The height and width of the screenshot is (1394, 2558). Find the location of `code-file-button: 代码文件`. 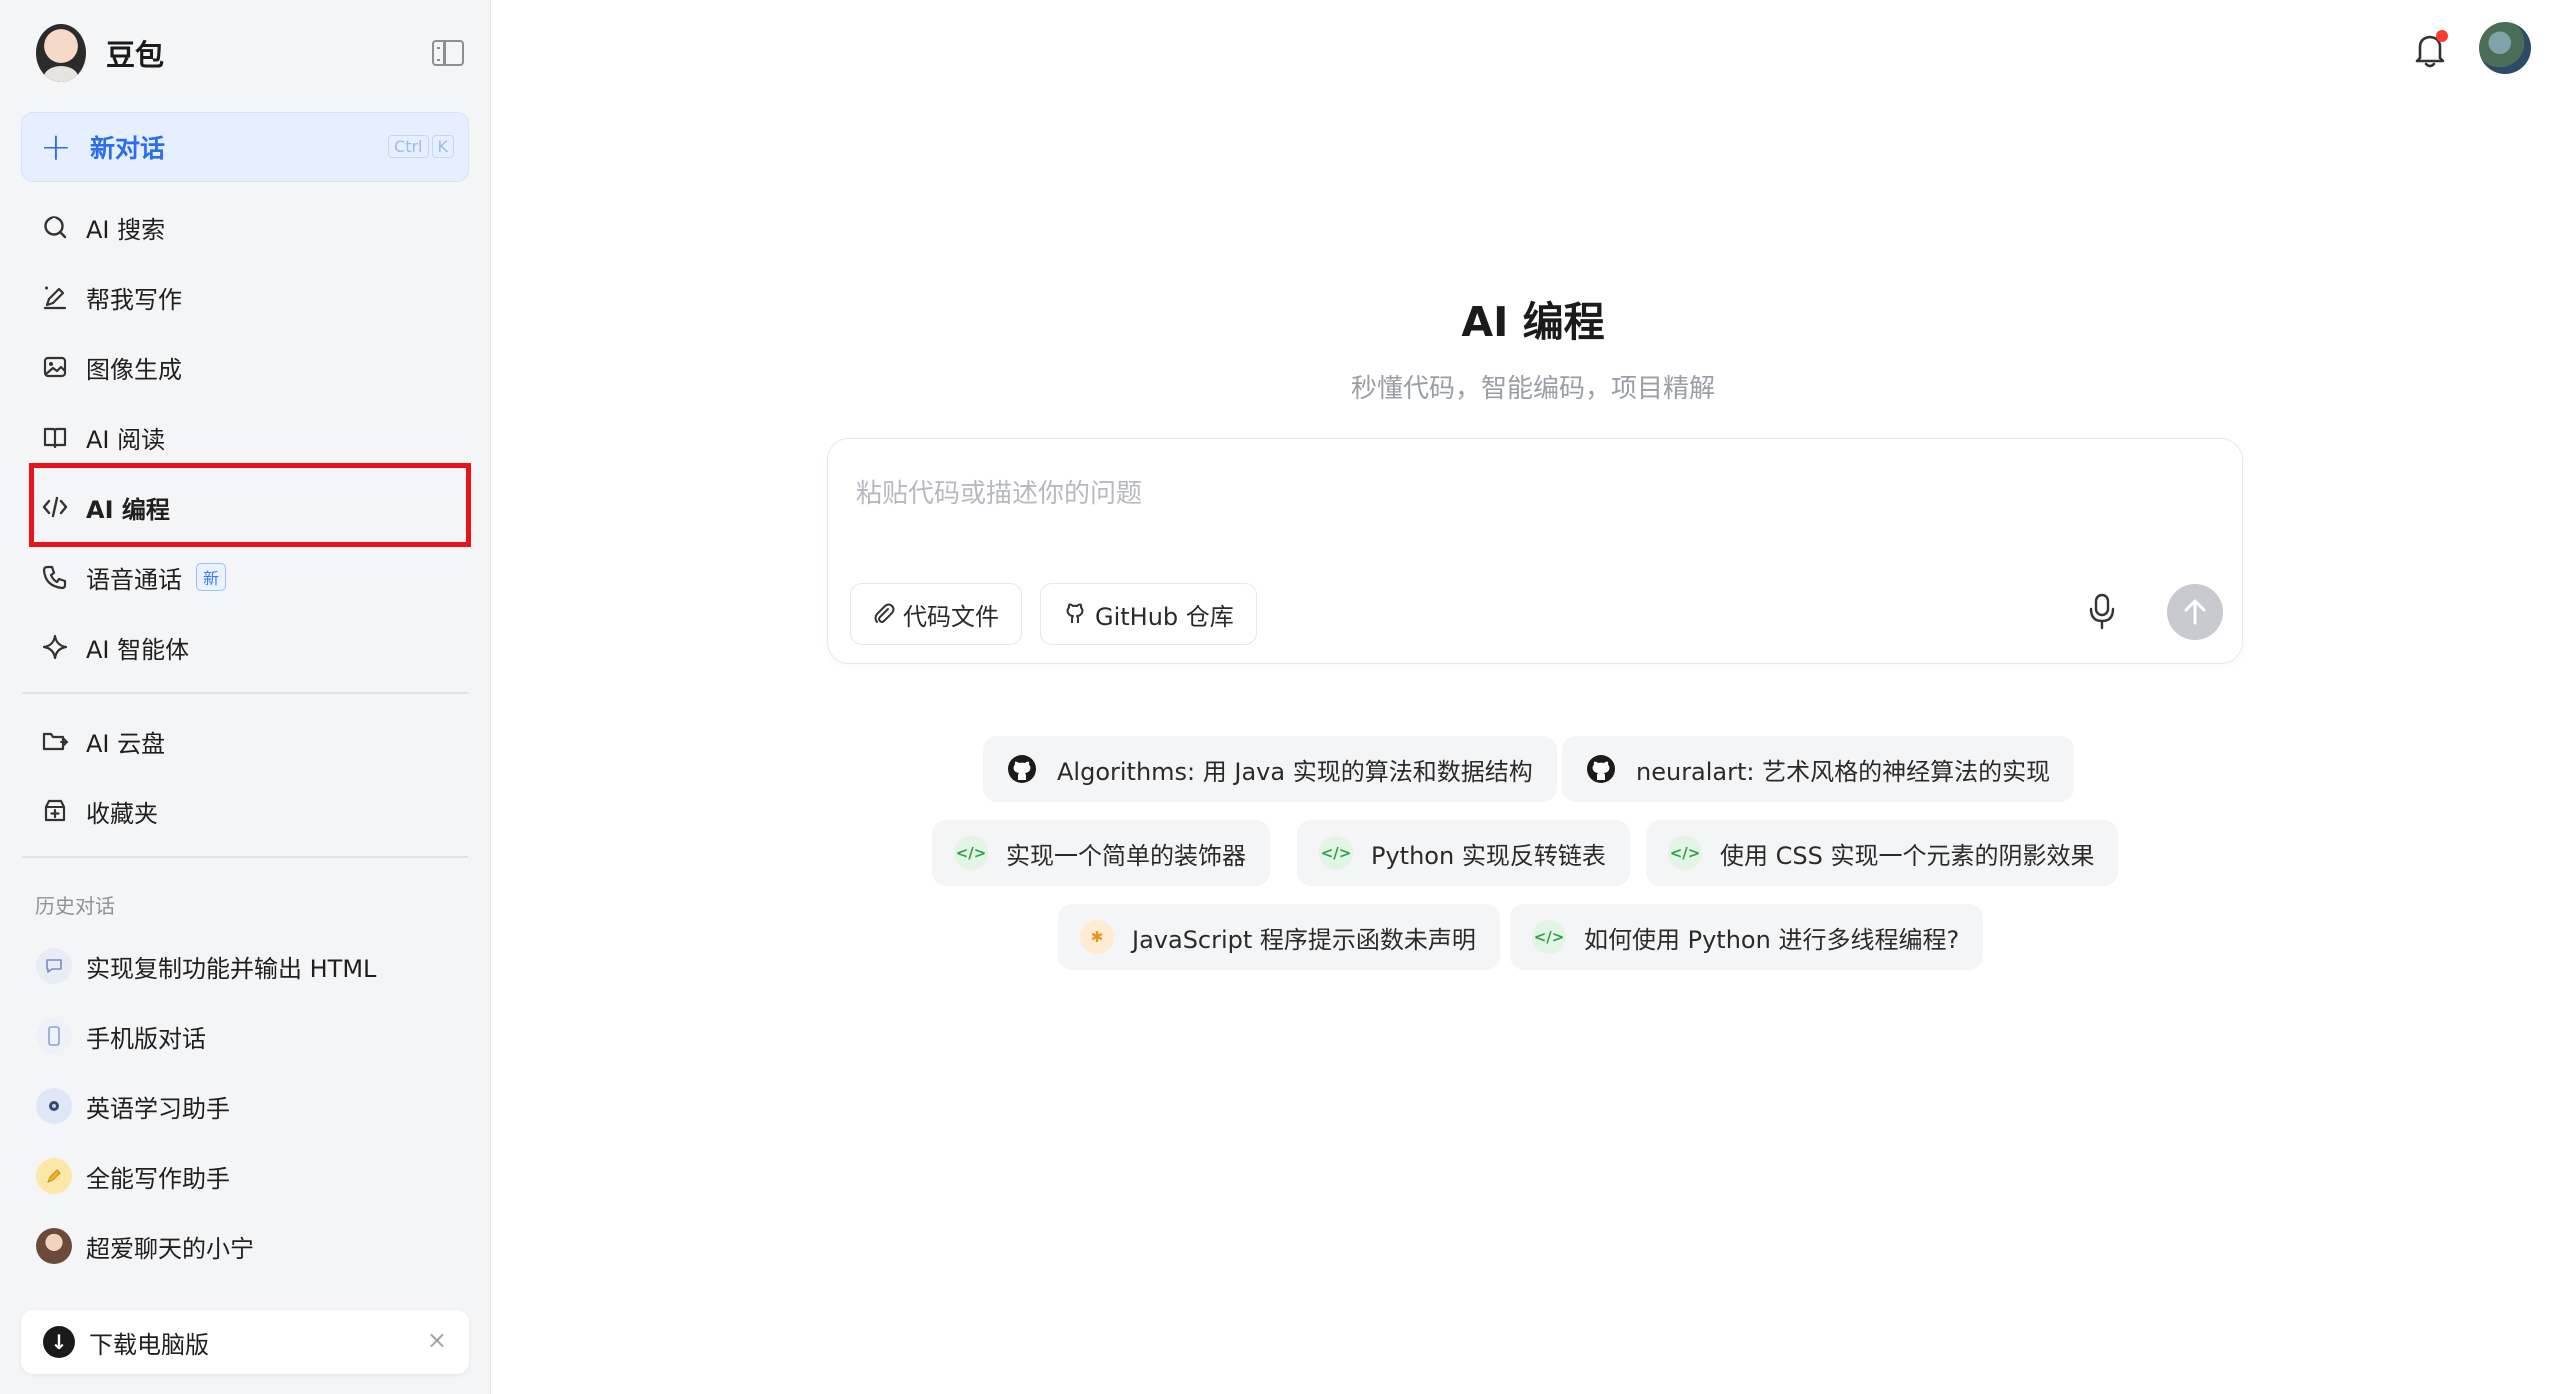

code-file-button: 代码文件 is located at coordinates (936, 614).